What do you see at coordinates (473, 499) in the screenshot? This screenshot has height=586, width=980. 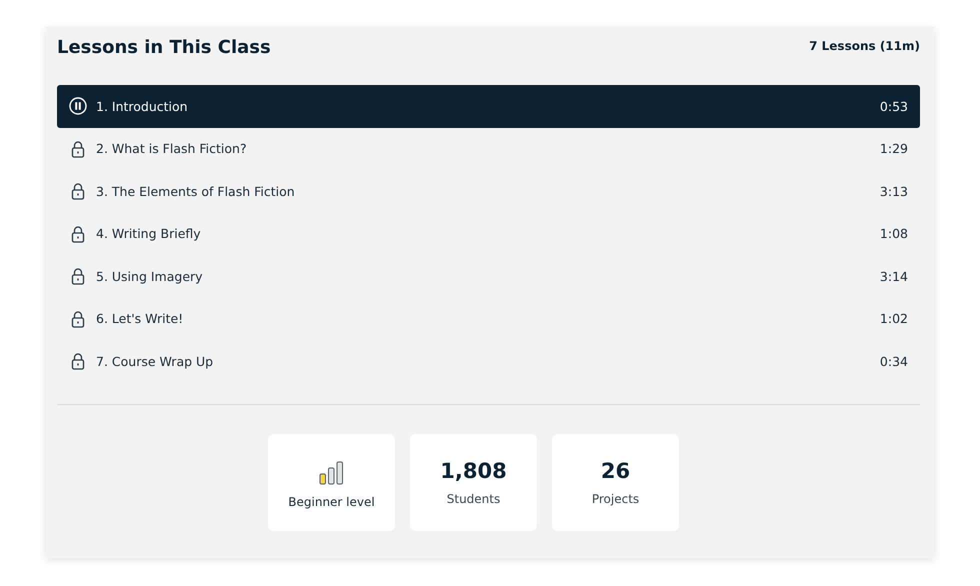 I see `stat-label: Students` at bounding box center [473, 499].